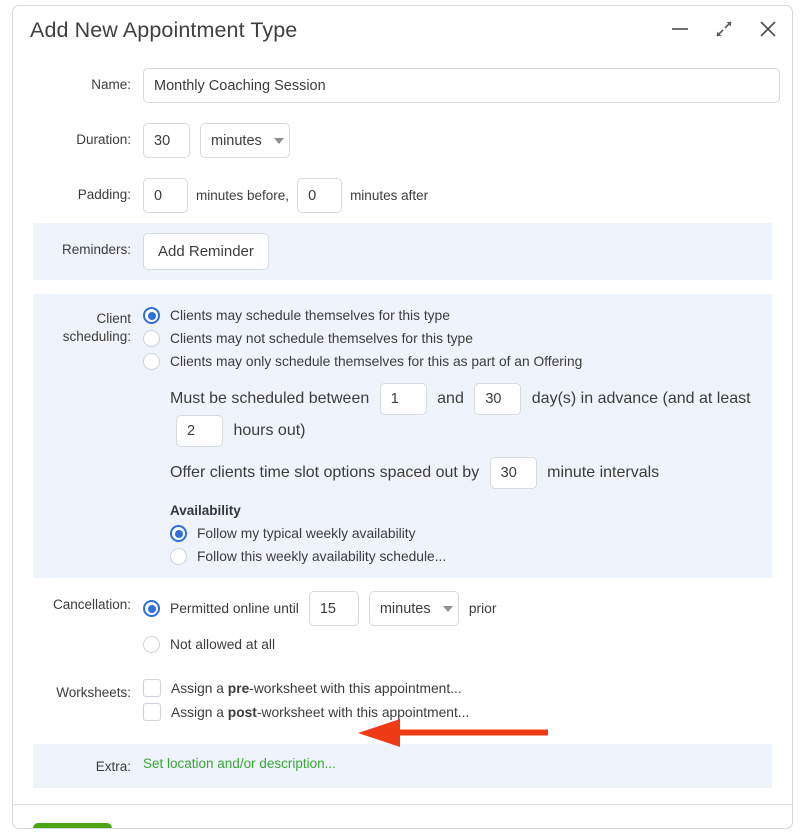  I want to click on advance-suffix-text: day(s) in advance (and at least, so click(641, 399).